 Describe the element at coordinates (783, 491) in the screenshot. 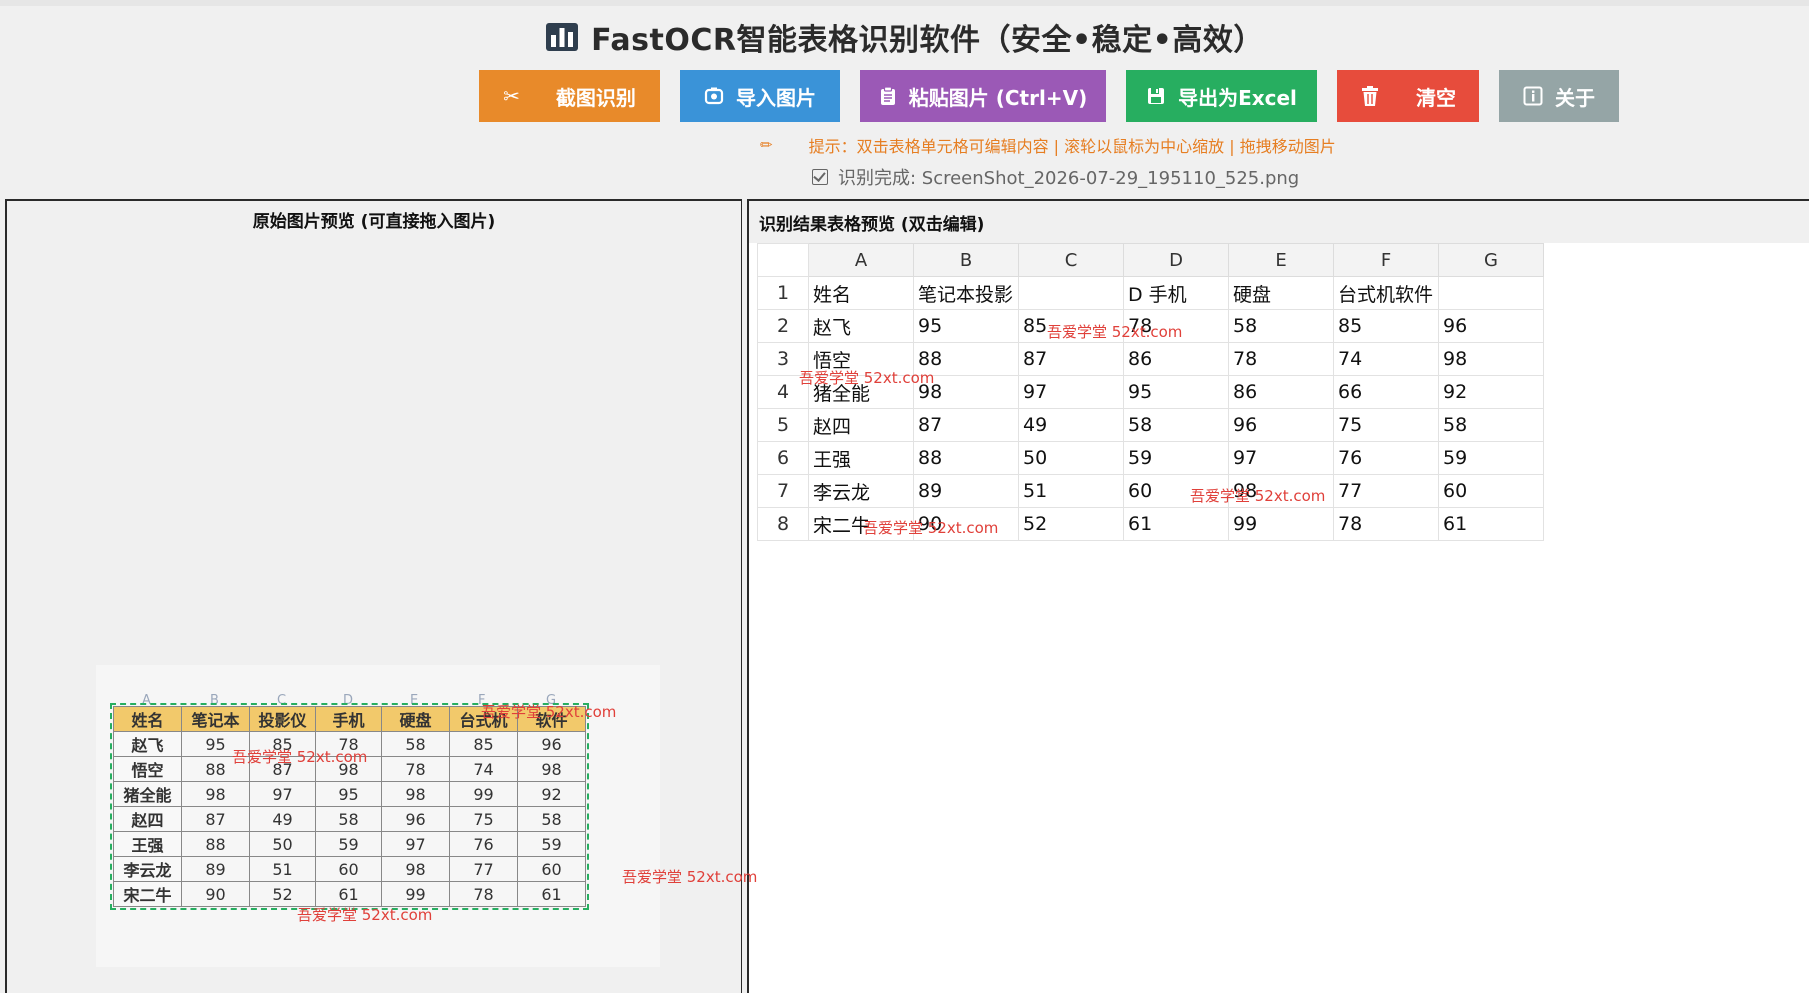

I see `row-header: 7` at that location.